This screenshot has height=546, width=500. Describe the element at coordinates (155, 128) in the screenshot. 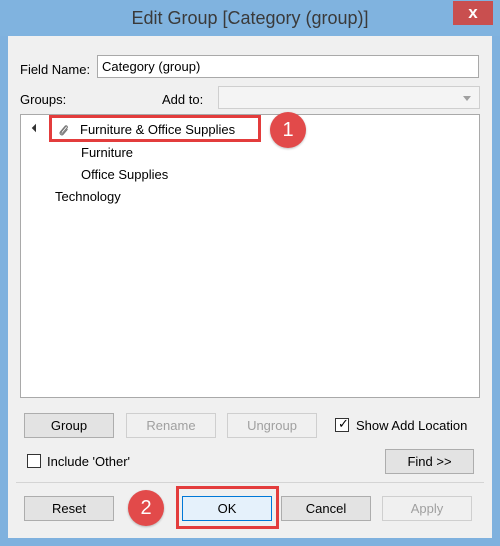

I see `highlight-box-group` at that location.